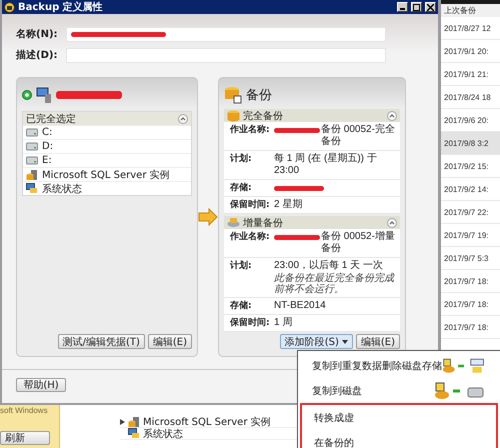  Describe the element at coordinates (25, 438) in the screenshot. I see `refresh-button: 刷新` at that location.